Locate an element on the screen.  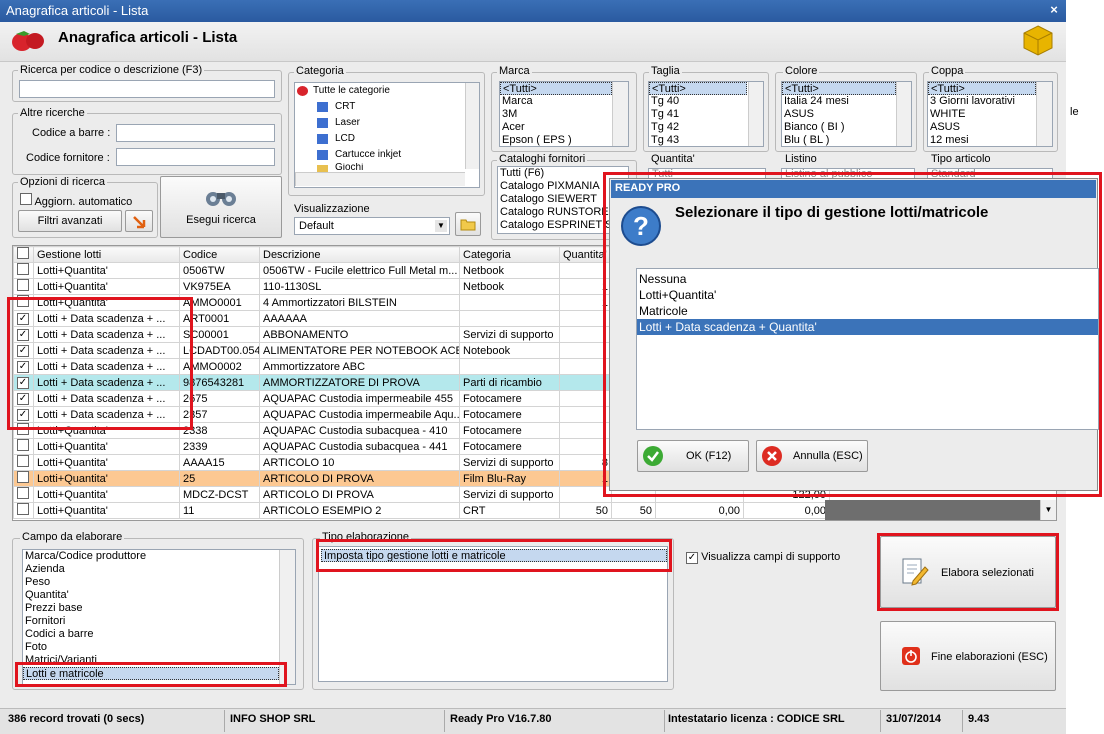
marca-scrollbar is located at coordinates (620, 114).